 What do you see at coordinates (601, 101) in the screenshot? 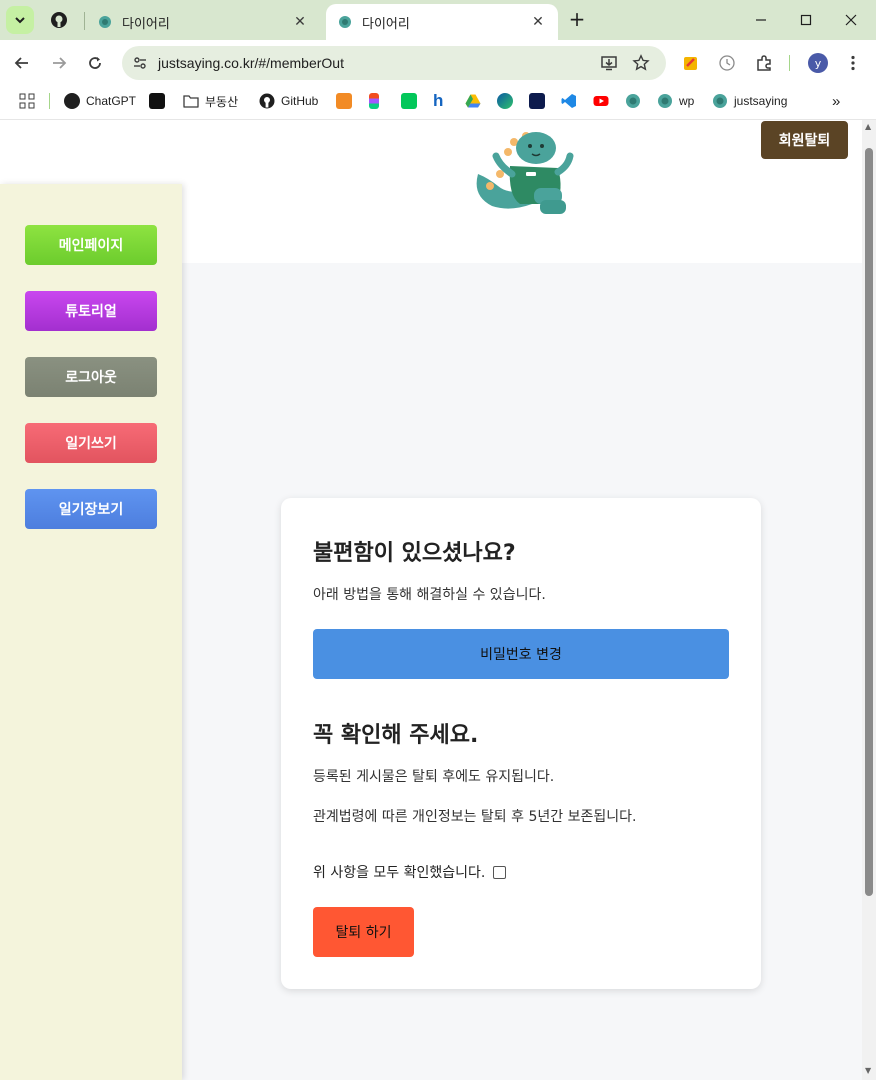
I see `youtube-icon` at bounding box center [601, 101].